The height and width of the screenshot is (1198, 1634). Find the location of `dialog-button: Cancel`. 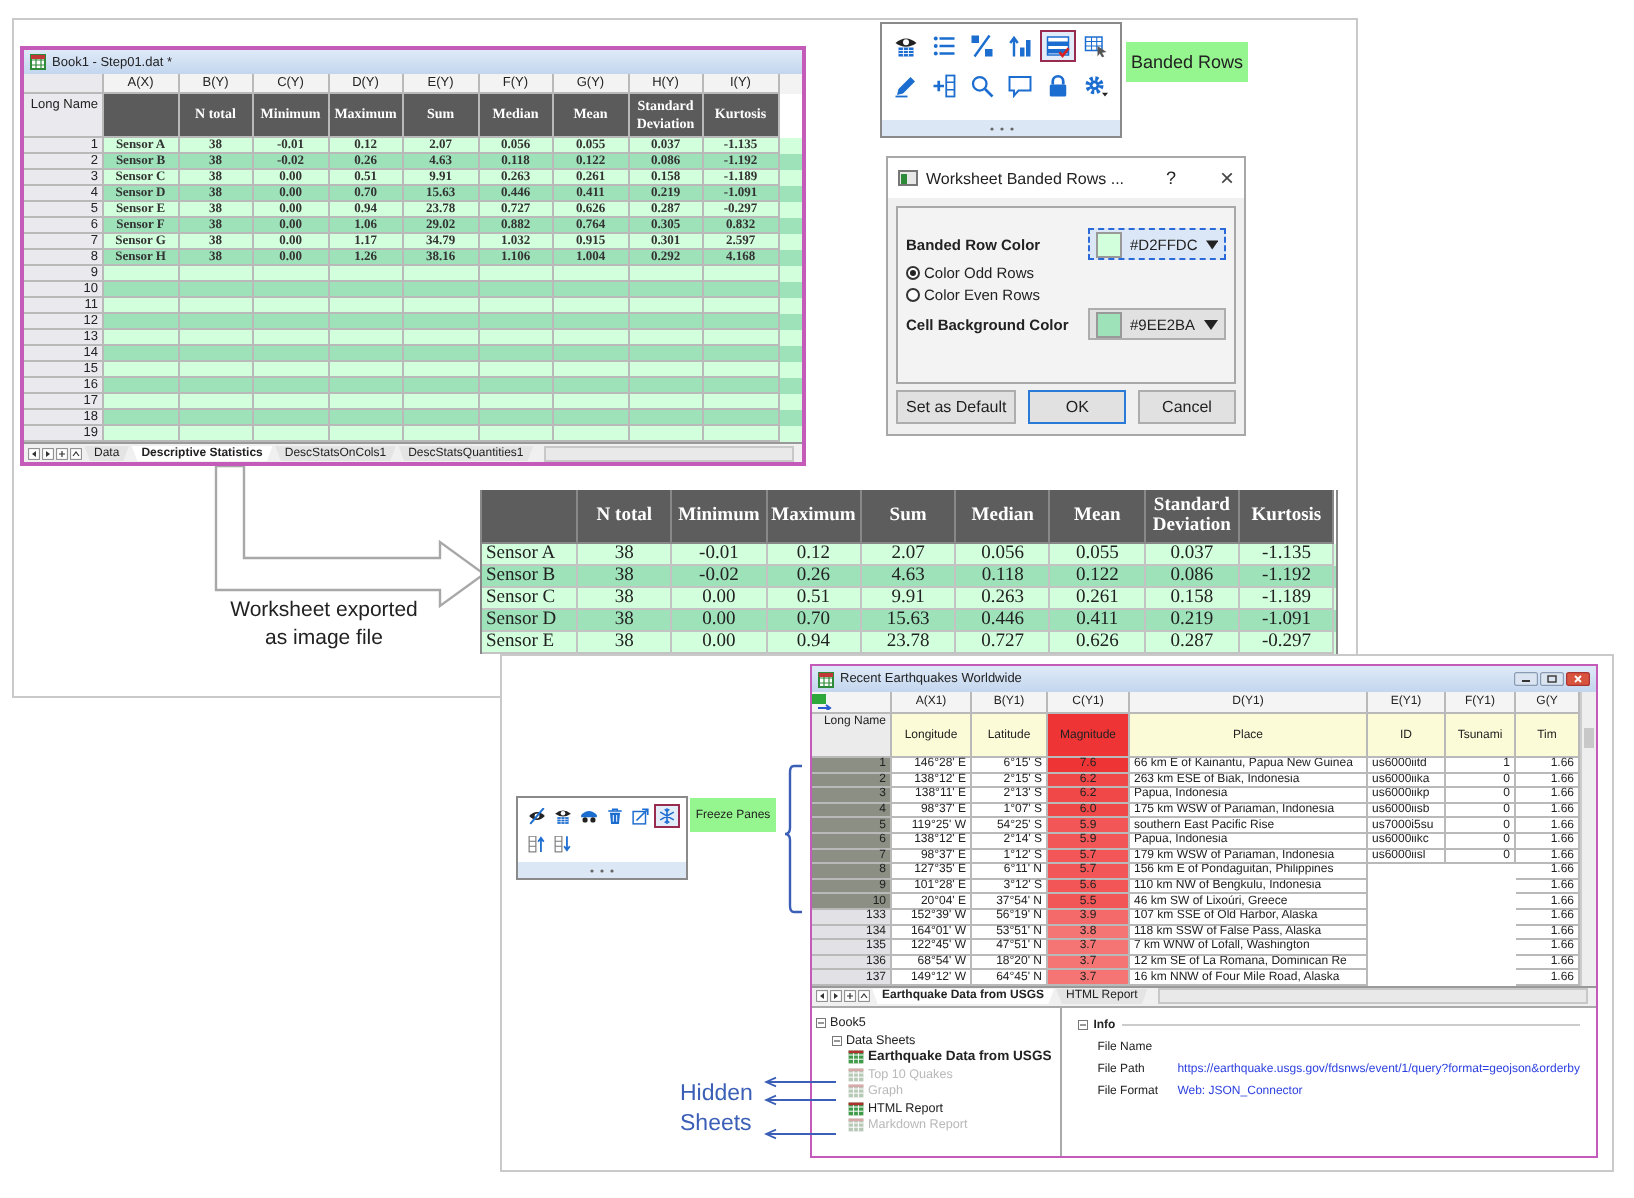

dialog-button: Cancel is located at coordinates (1187, 407).